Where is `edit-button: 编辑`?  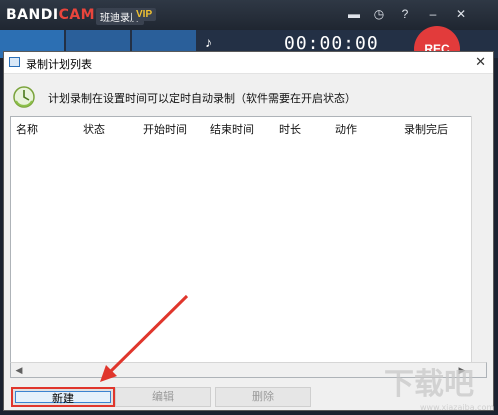
edit-button: 编辑 is located at coordinates (163, 397).